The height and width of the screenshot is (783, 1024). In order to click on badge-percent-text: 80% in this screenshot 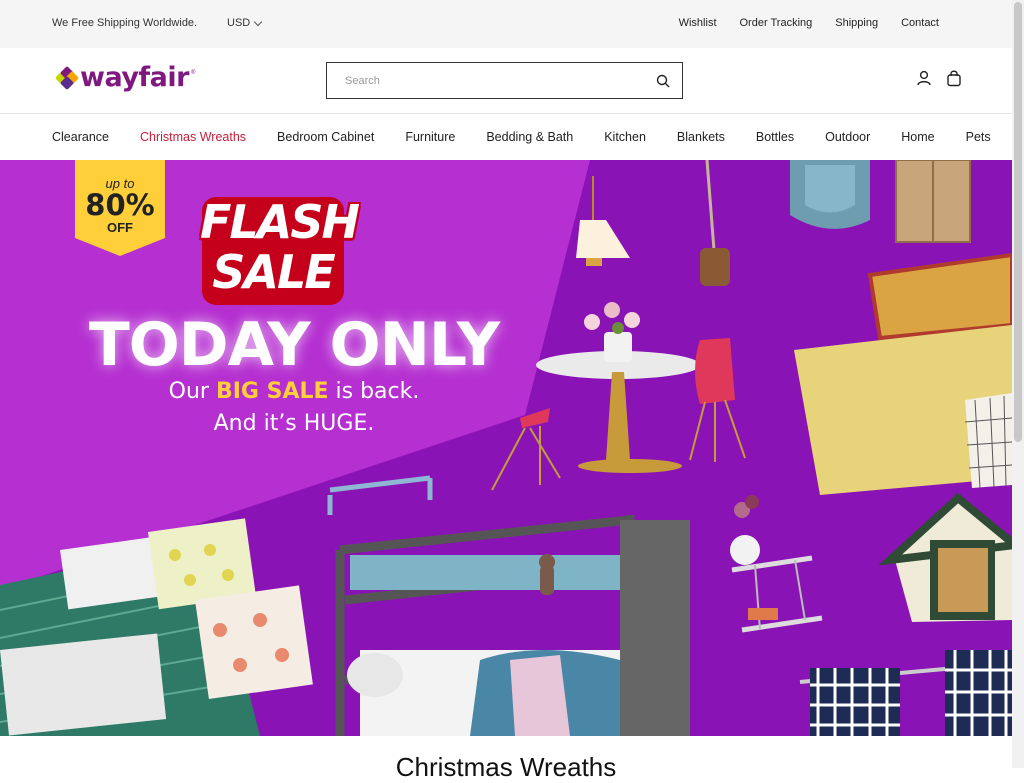, I will do `click(120, 205)`.